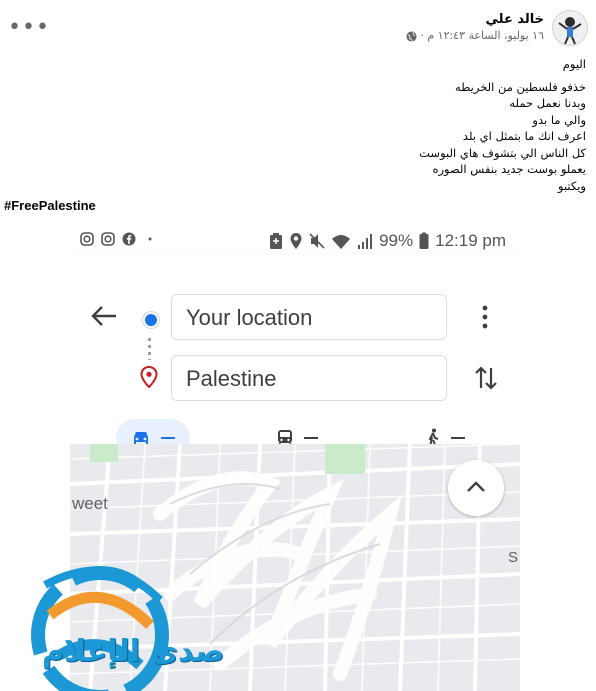 Image resolution: width=596 pixels, height=691 pixels. Describe the element at coordinates (411, 36) in the screenshot. I see `globe-icon` at that location.